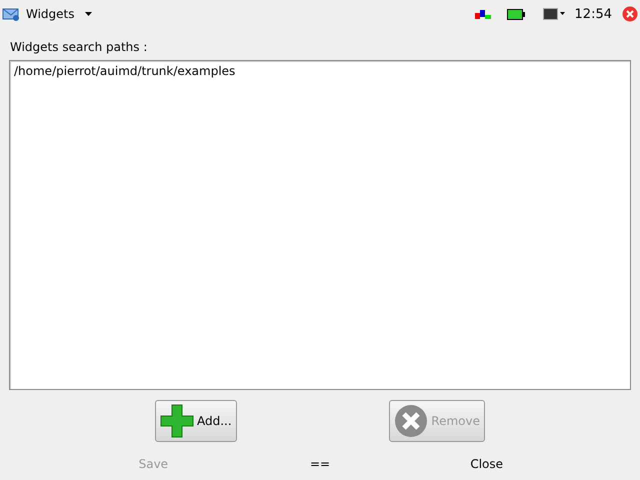 This screenshot has width=640, height=480. What do you see at coordinates (320, 464) in the screenshot?
I see `softkey: ==` at bounding box center [320, 464].